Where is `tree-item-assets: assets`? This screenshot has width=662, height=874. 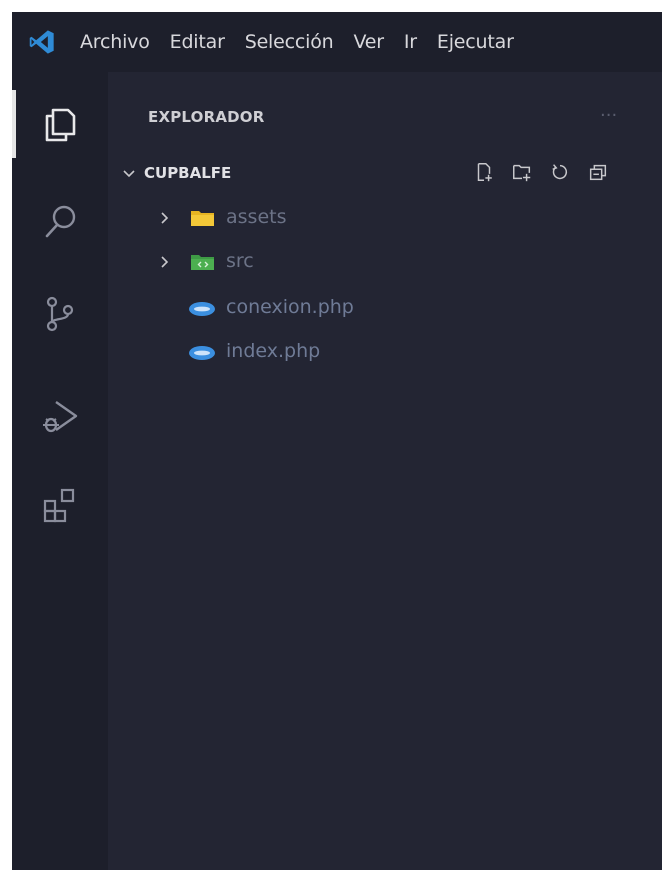
tree-item-assets: assets is located at coordinates (385, 218).